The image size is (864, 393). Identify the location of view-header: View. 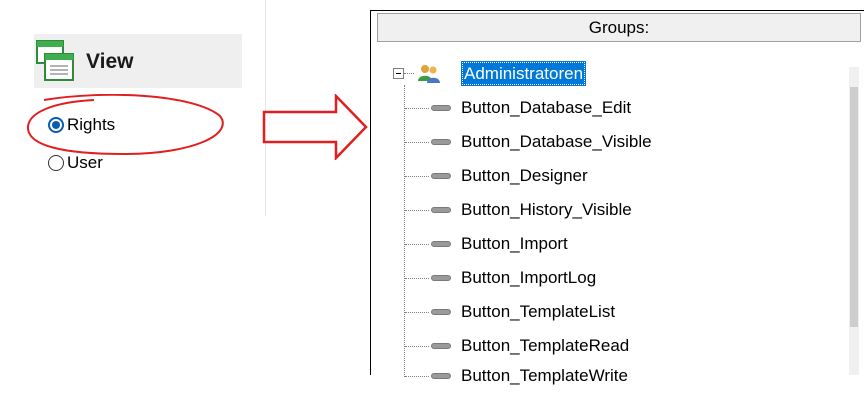
(138, 61).